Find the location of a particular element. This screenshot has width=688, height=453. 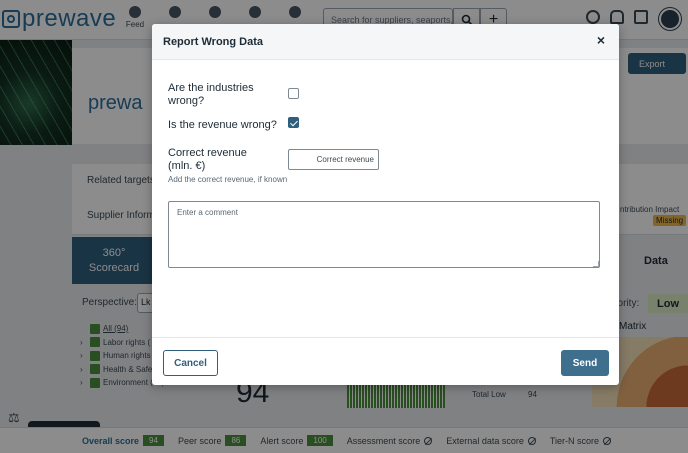

revenue-wrong-label: Is the revenue wrong? is located at coordinates (222, 125).